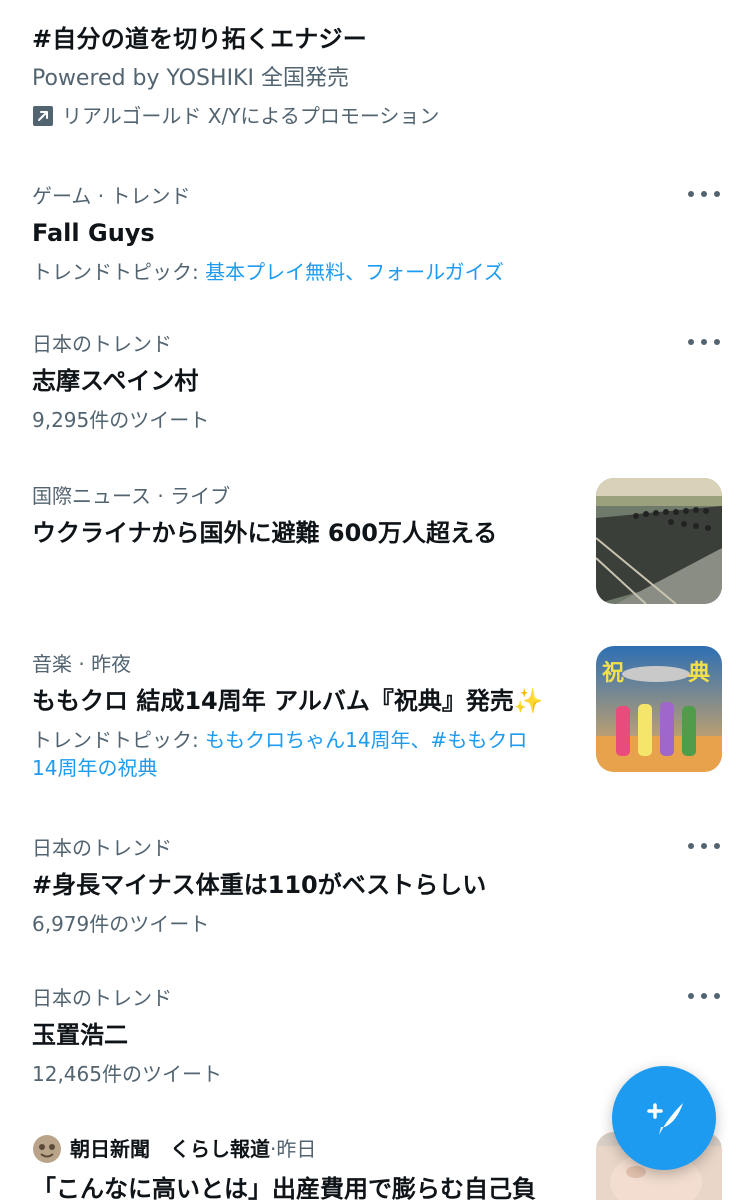  I want to click on trend-item: 日本のトレンド #身長マイナス体重は110がベストらしい 6,979件のツイート, so click(382, 886).